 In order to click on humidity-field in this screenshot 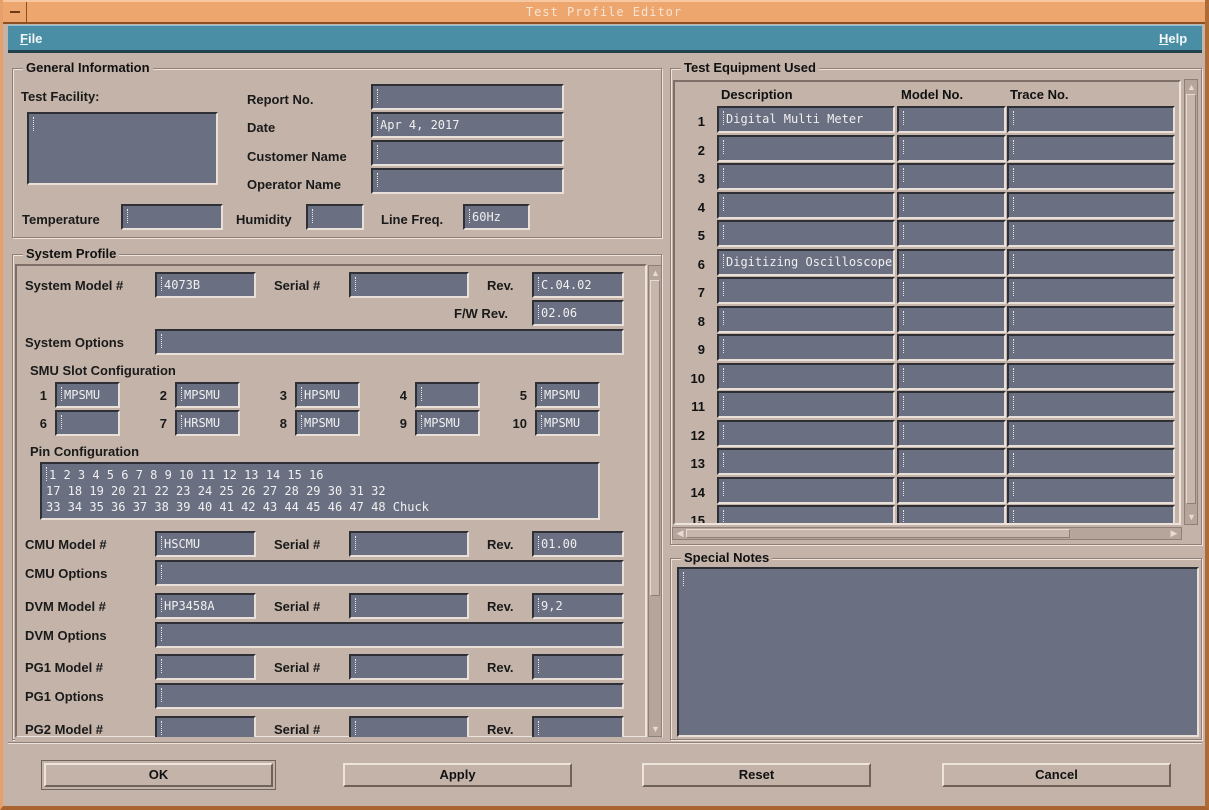, I will do `click(335, 217)`.